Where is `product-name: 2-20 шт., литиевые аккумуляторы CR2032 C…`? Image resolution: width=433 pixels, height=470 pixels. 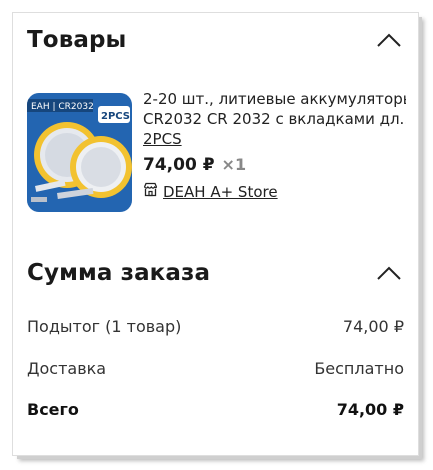
product-name: 2-20 шт., литиевые аккумуляторы CR2032 C… is located at coordinates (274, 119).